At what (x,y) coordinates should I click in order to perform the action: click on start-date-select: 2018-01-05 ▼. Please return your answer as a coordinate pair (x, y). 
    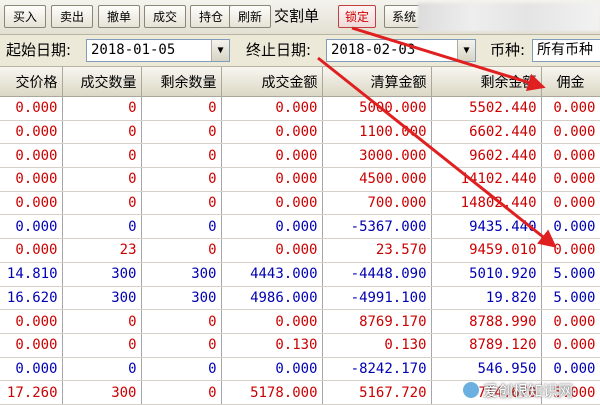
    Looking at the image, I should click on (158, 50).